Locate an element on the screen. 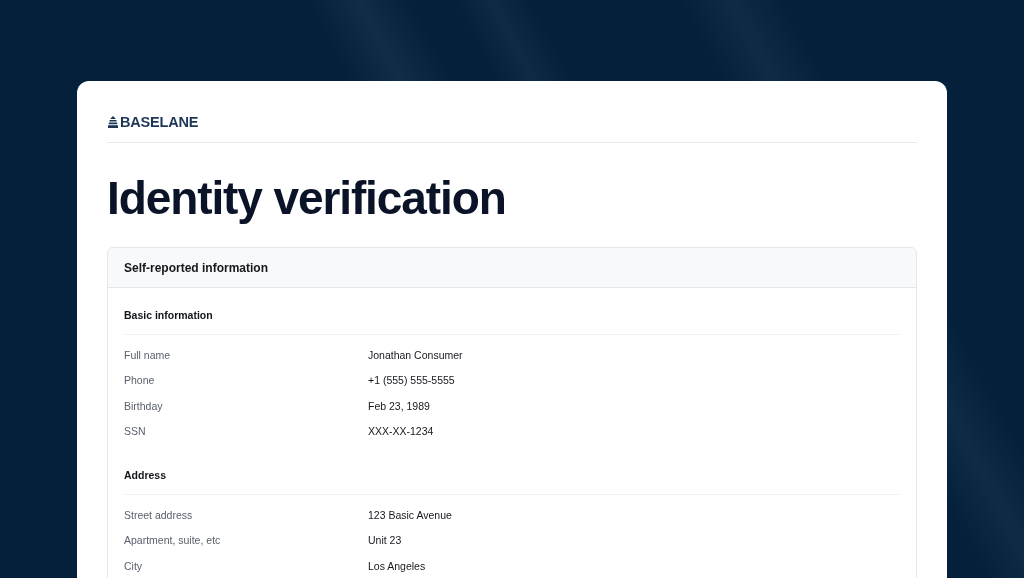 This screenshot has width=1024, height=578. field-label: Full name is located at coordinates (147, 354).